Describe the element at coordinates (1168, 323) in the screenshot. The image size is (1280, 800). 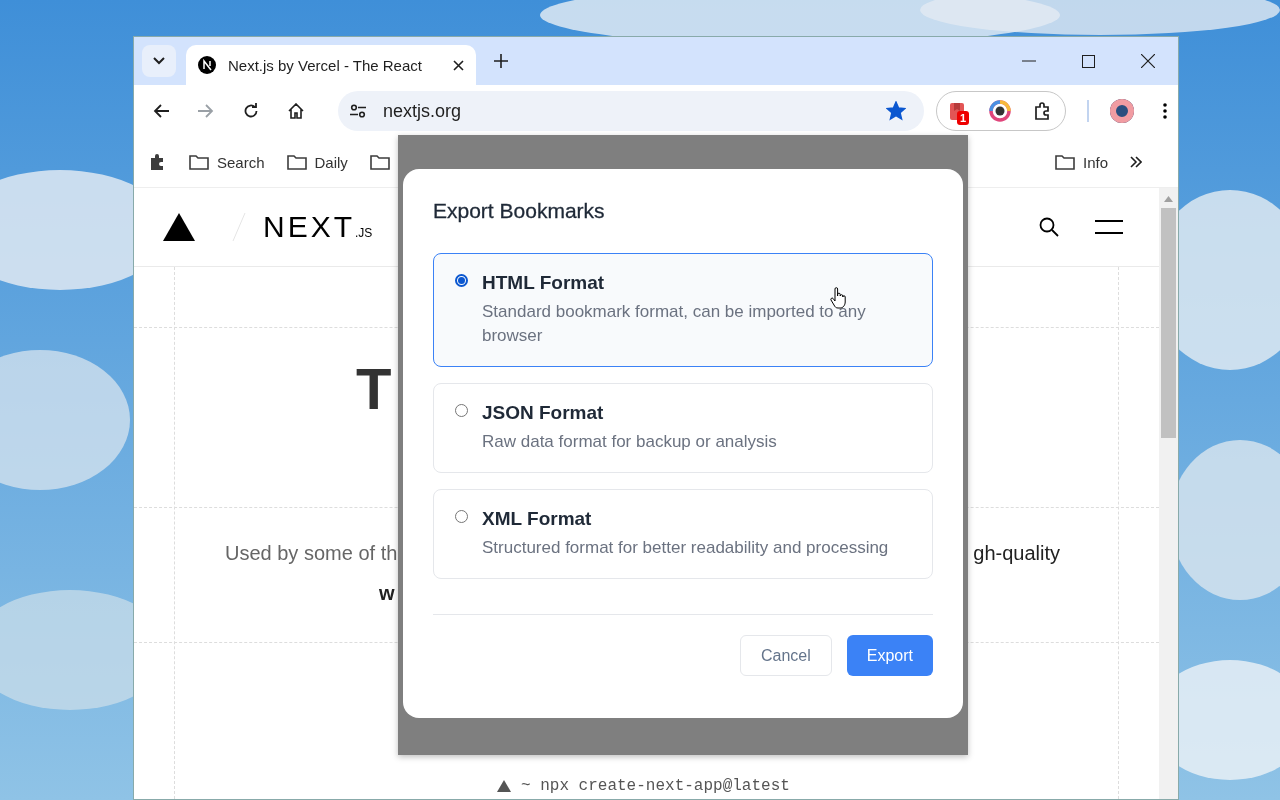
I see `scrollbar-thumb` at that location.